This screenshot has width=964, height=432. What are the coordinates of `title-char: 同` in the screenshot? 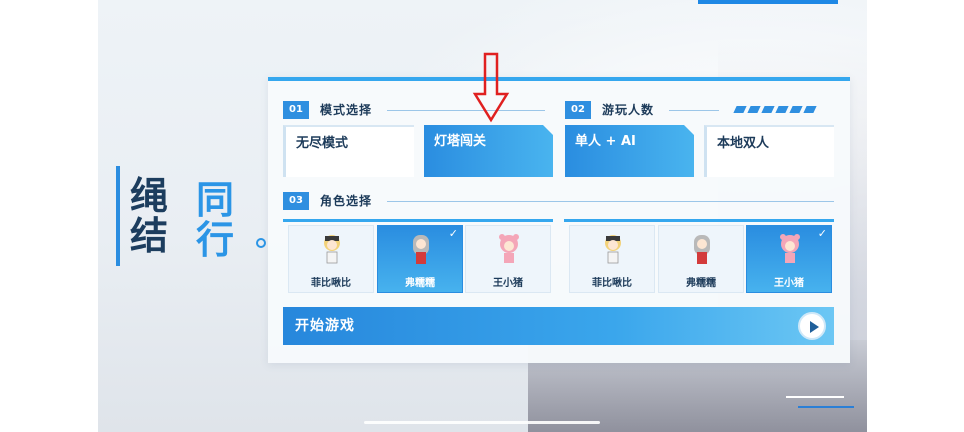 It's located at (215, 200).